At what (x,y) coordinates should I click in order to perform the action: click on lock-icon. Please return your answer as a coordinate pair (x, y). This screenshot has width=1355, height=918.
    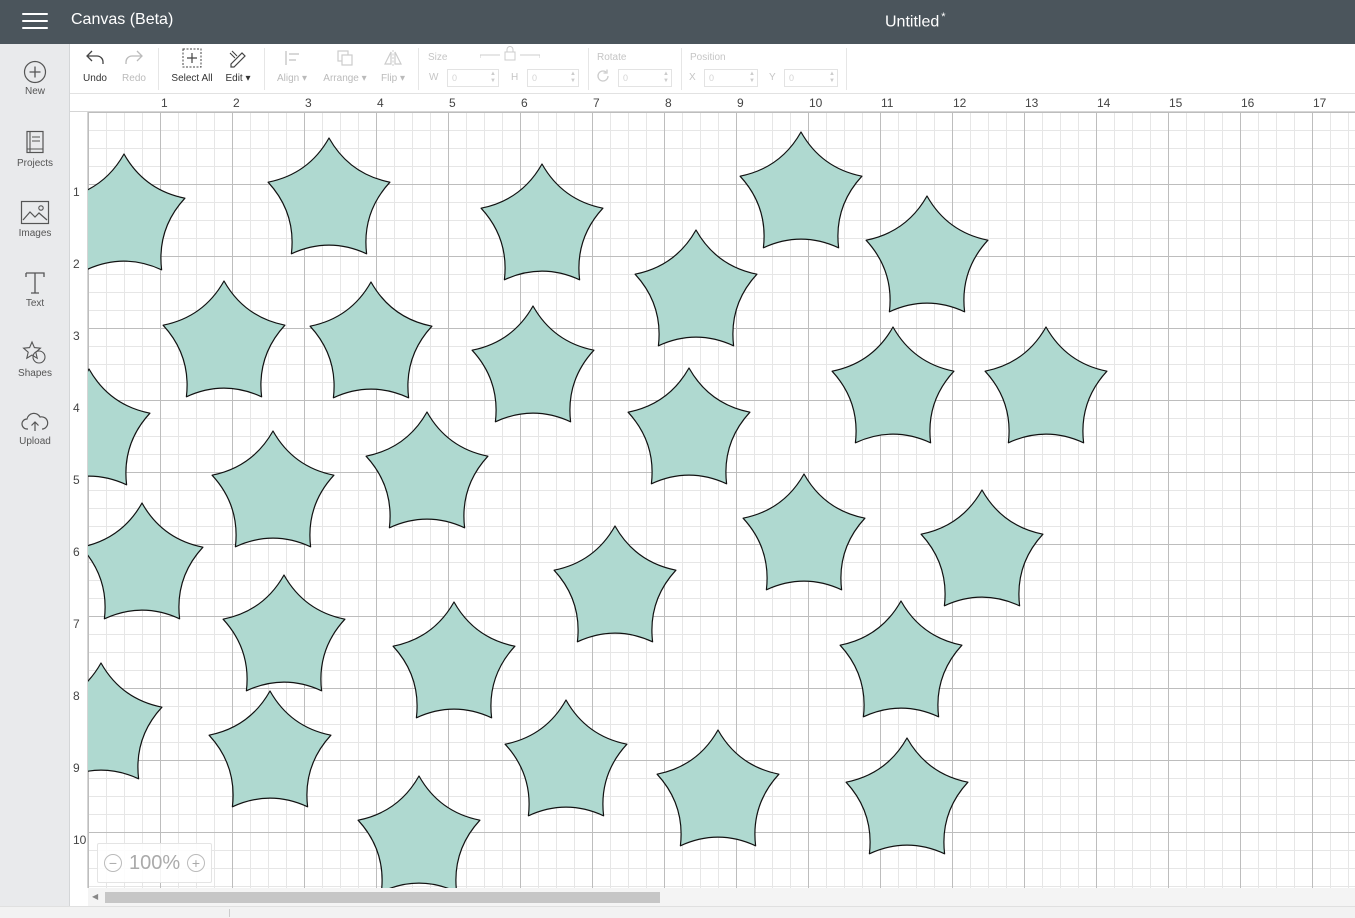
    Looking at the image, I should click on (510, 54).